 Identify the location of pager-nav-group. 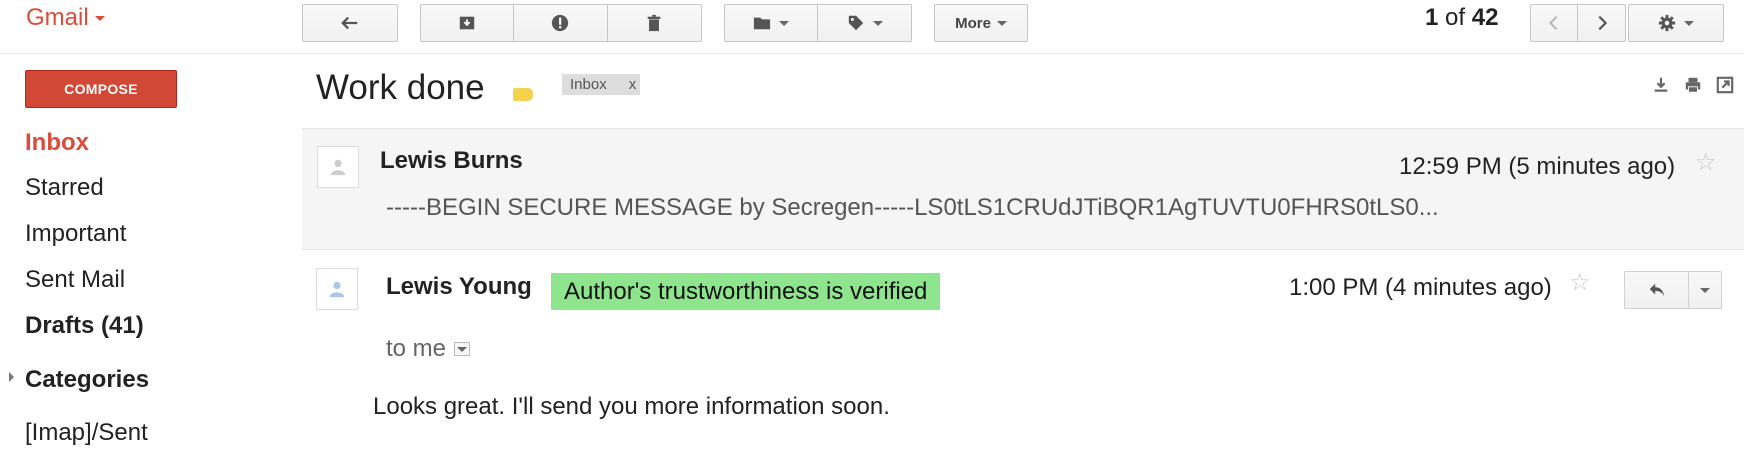
(1578, 23).